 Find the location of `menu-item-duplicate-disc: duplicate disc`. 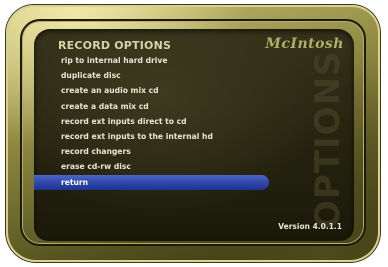

menu-item-duplicate-disc: duplicate disc is located at coordinates (194, 75).